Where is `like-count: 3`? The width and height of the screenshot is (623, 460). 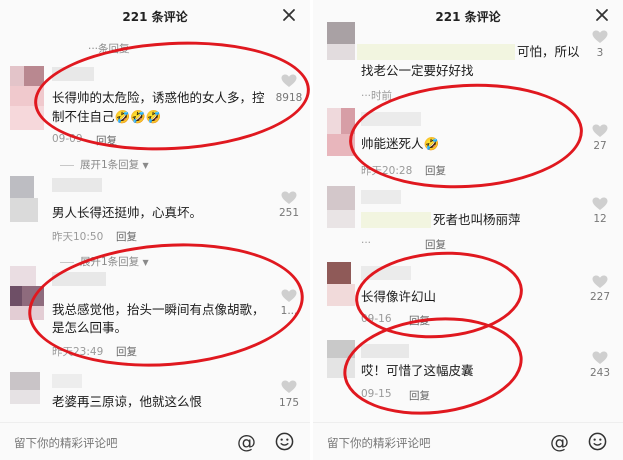
like-count: 3 is located at coordinates (600, 53).